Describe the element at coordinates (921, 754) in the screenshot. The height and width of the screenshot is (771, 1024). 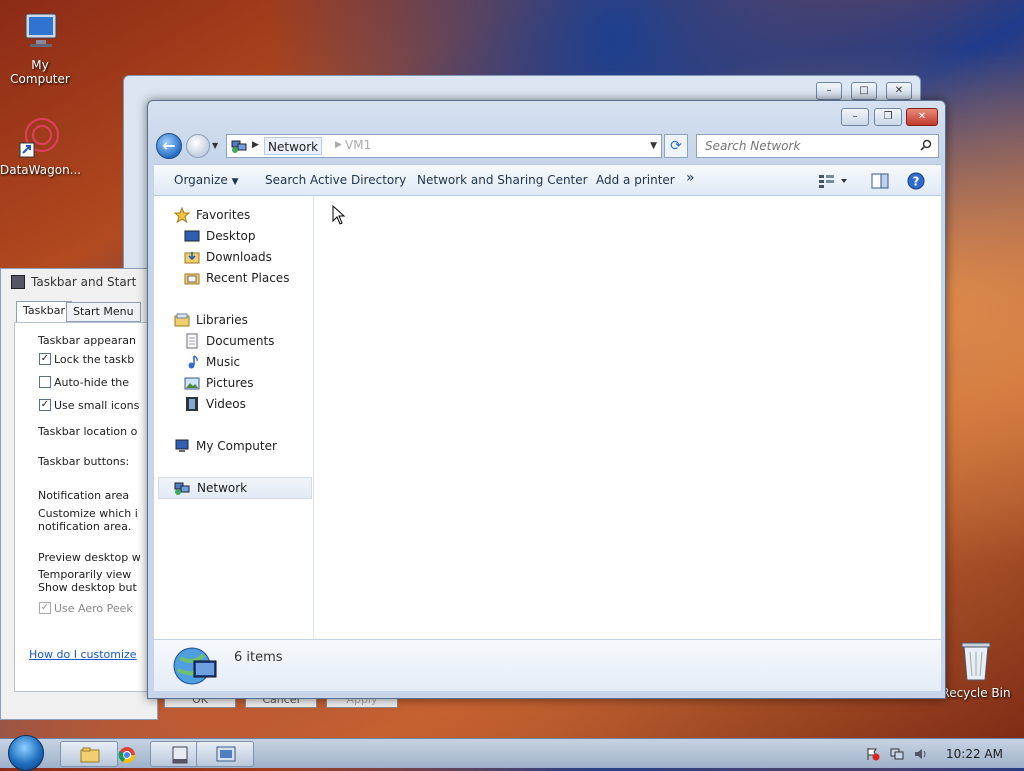
I see `volume-icon` at that location.